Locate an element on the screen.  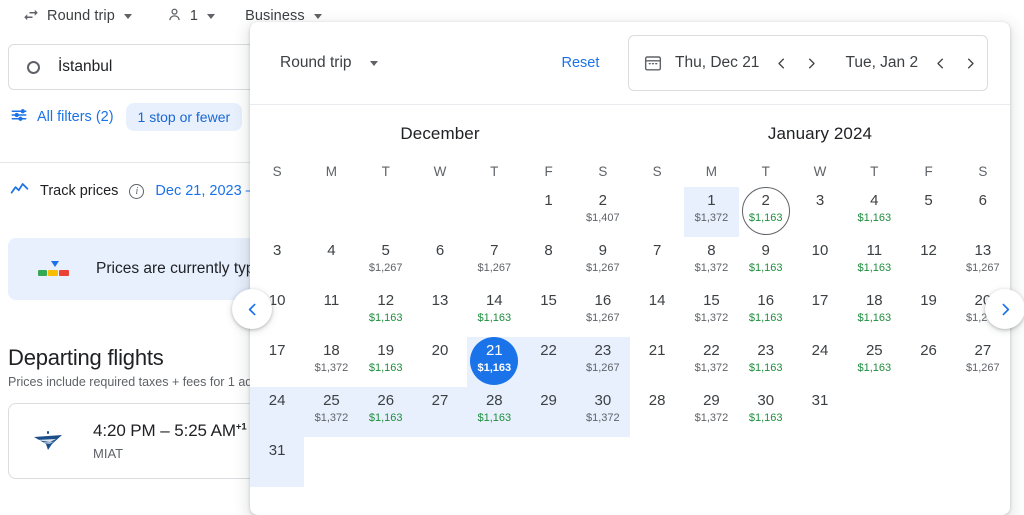
day-cell: 23 $1,267 is located at coordinates (603, 362).